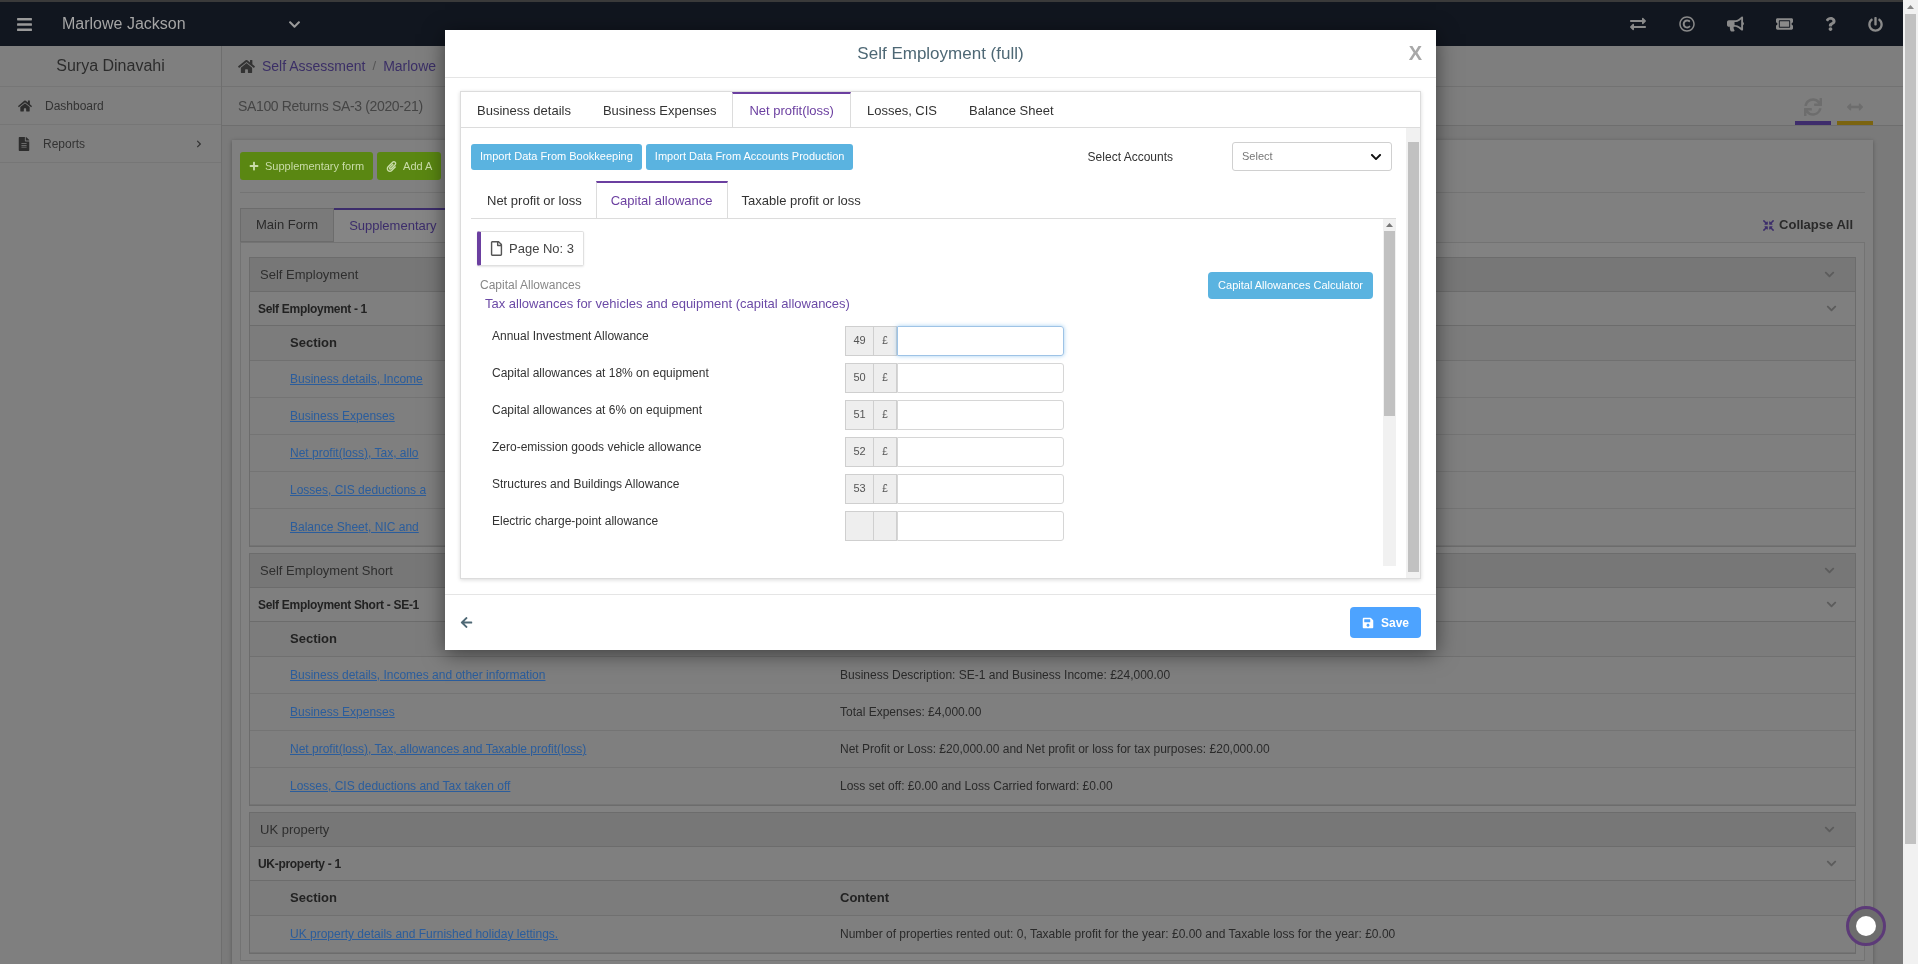 Image resolution: width=1918 pixels, height=964 pixels. Describe the element at coordinates (1006, 675) in the screenshot. I see `table-cell-text: Business Description: SE-1 and Business Income: £24,000.00` at that location.